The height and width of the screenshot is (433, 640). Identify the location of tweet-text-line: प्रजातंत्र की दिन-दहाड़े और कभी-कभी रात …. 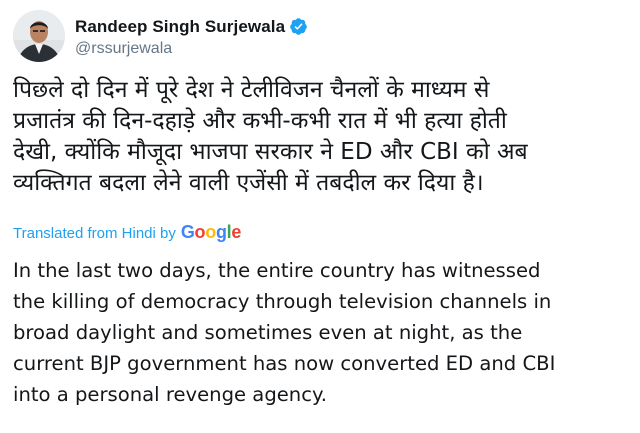
(260, 121).